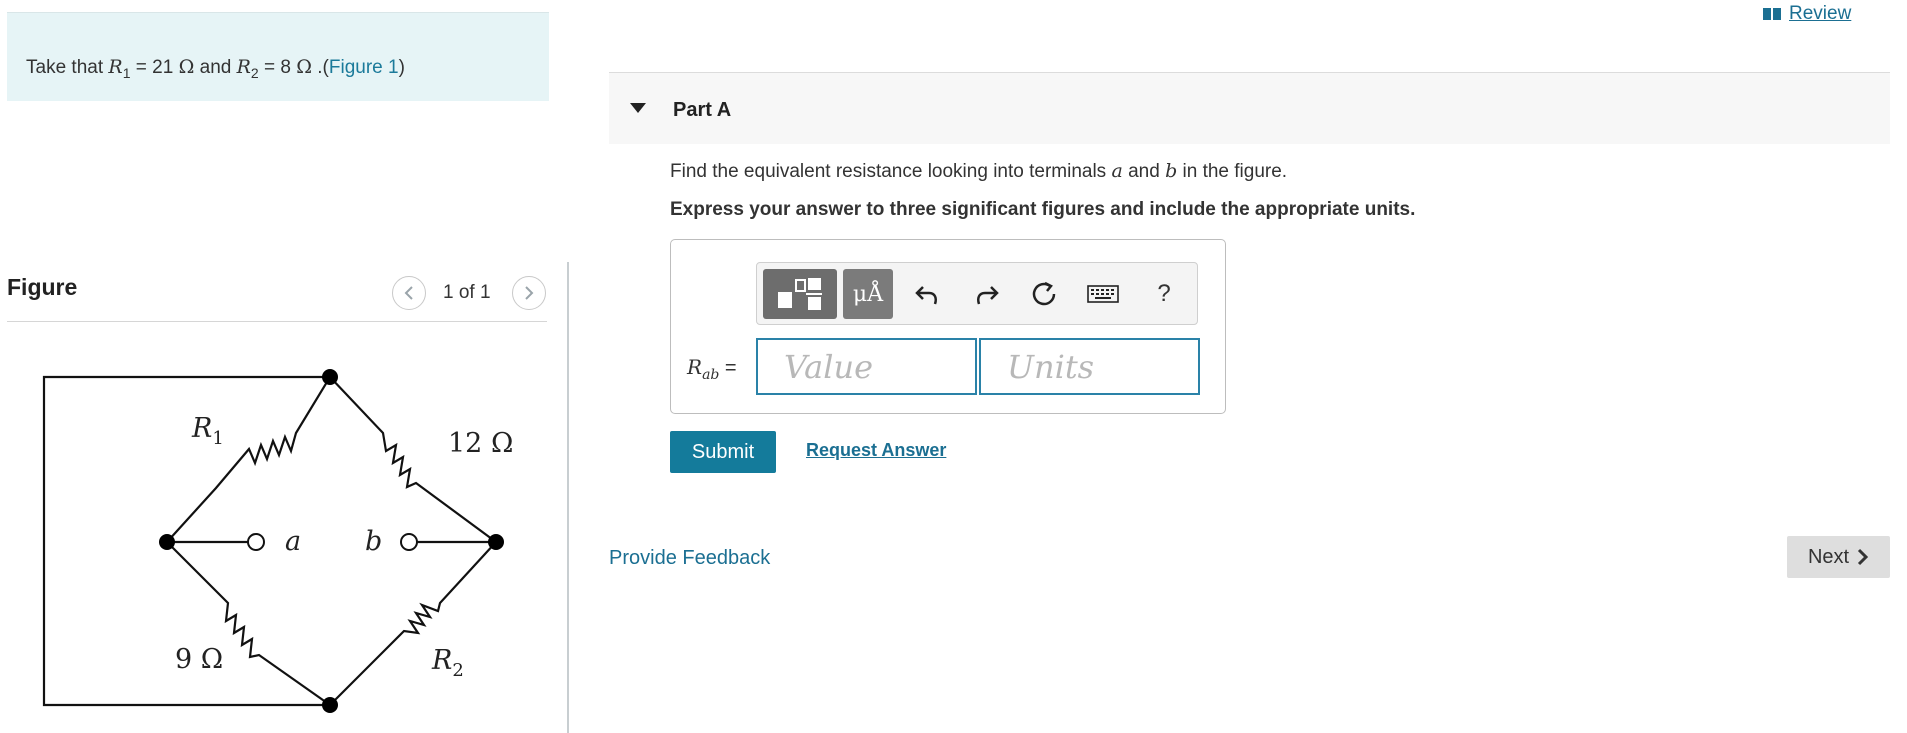  What do you see at coordinates (126, 72) in the screenshot?
I see `r1-sub: 1` at bounding box center [126, 72].